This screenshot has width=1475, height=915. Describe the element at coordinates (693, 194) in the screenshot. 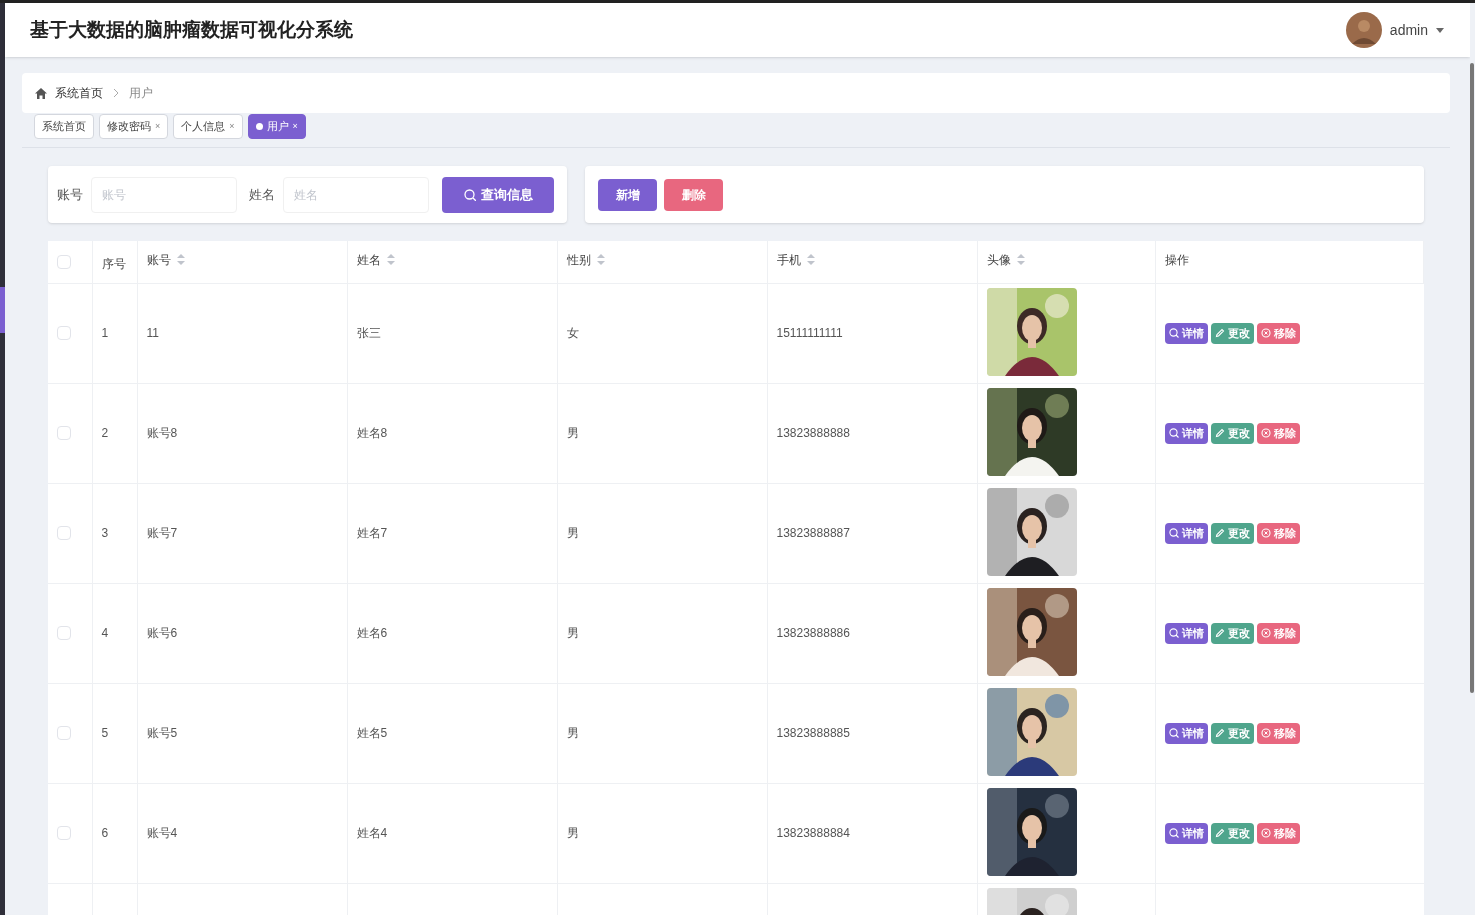

I see `delete-button: 删除` at that location.